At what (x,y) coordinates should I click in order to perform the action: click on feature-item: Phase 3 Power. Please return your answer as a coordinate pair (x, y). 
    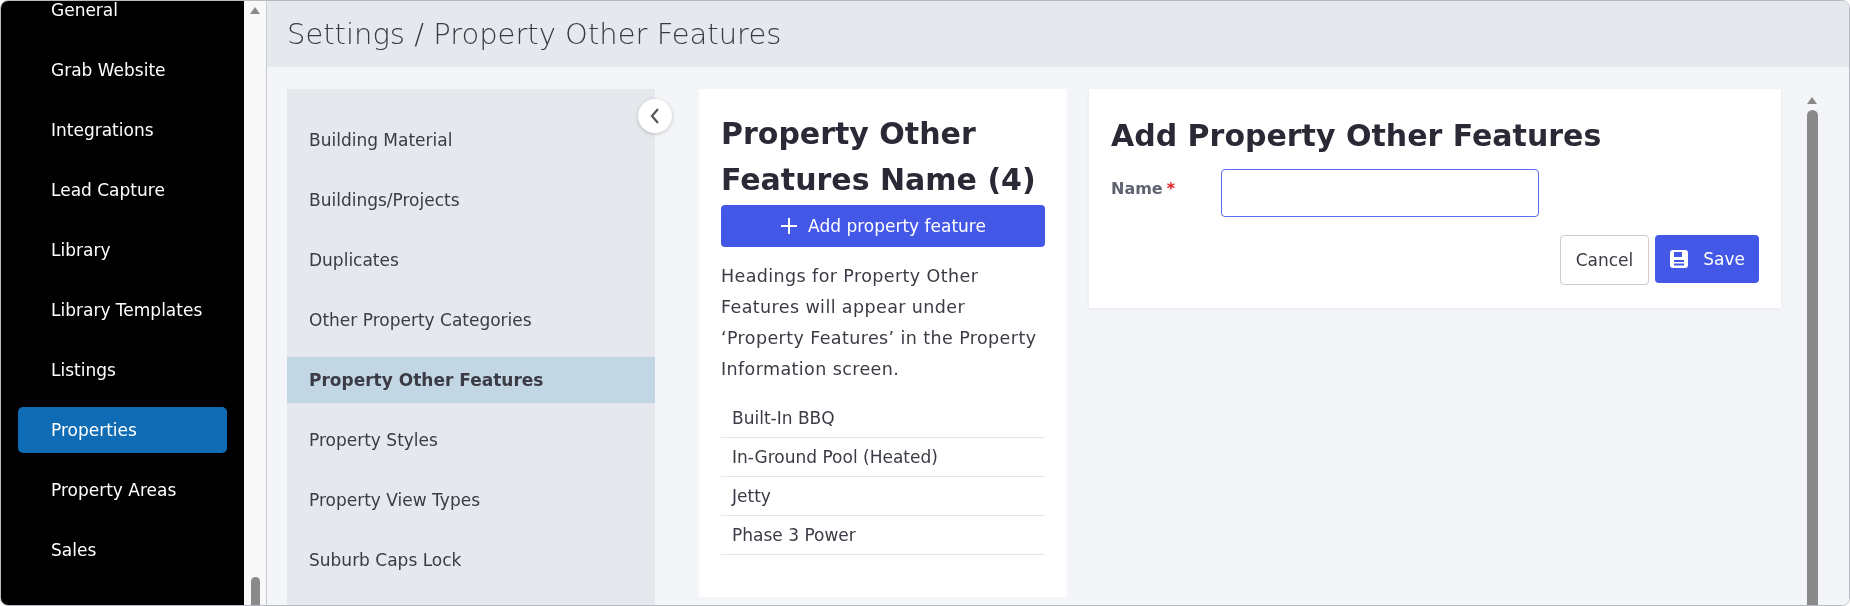
    Looking at the image, I should click on (883, 535).